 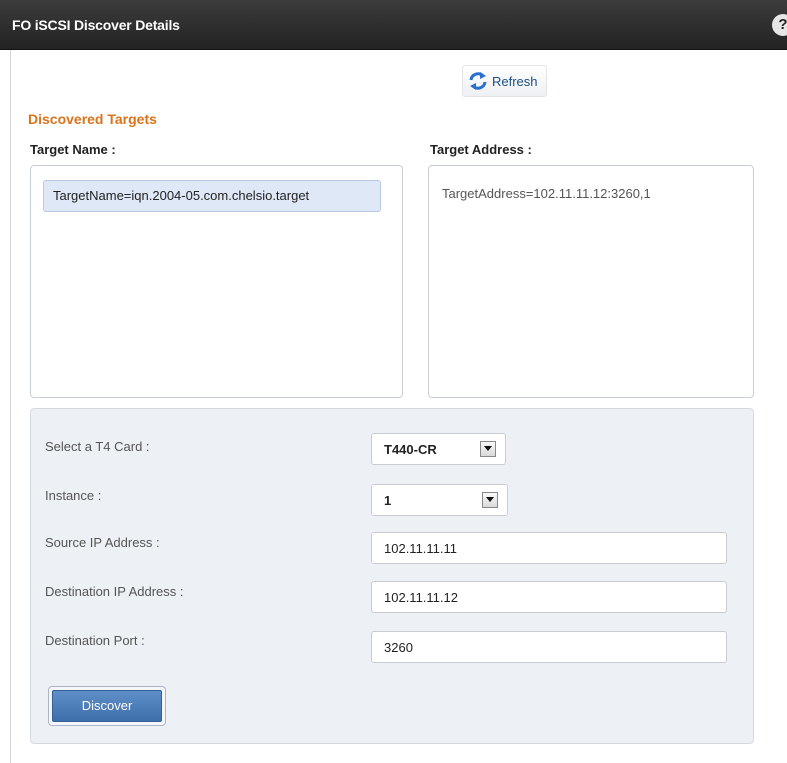 What do you see at coordinates (102, 542) in the screenshot?
I see `source-ip-label: Source IP Address :` at bounding box center [102, 542].